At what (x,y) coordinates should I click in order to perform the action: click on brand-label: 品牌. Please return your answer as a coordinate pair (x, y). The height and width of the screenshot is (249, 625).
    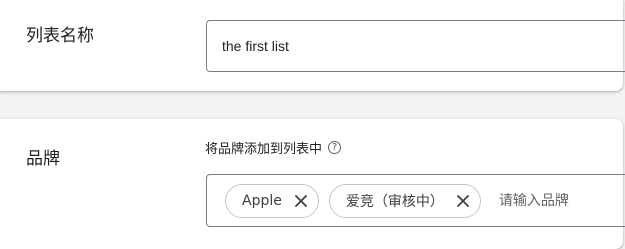
    Looking at the image, I should click on (43, 159).